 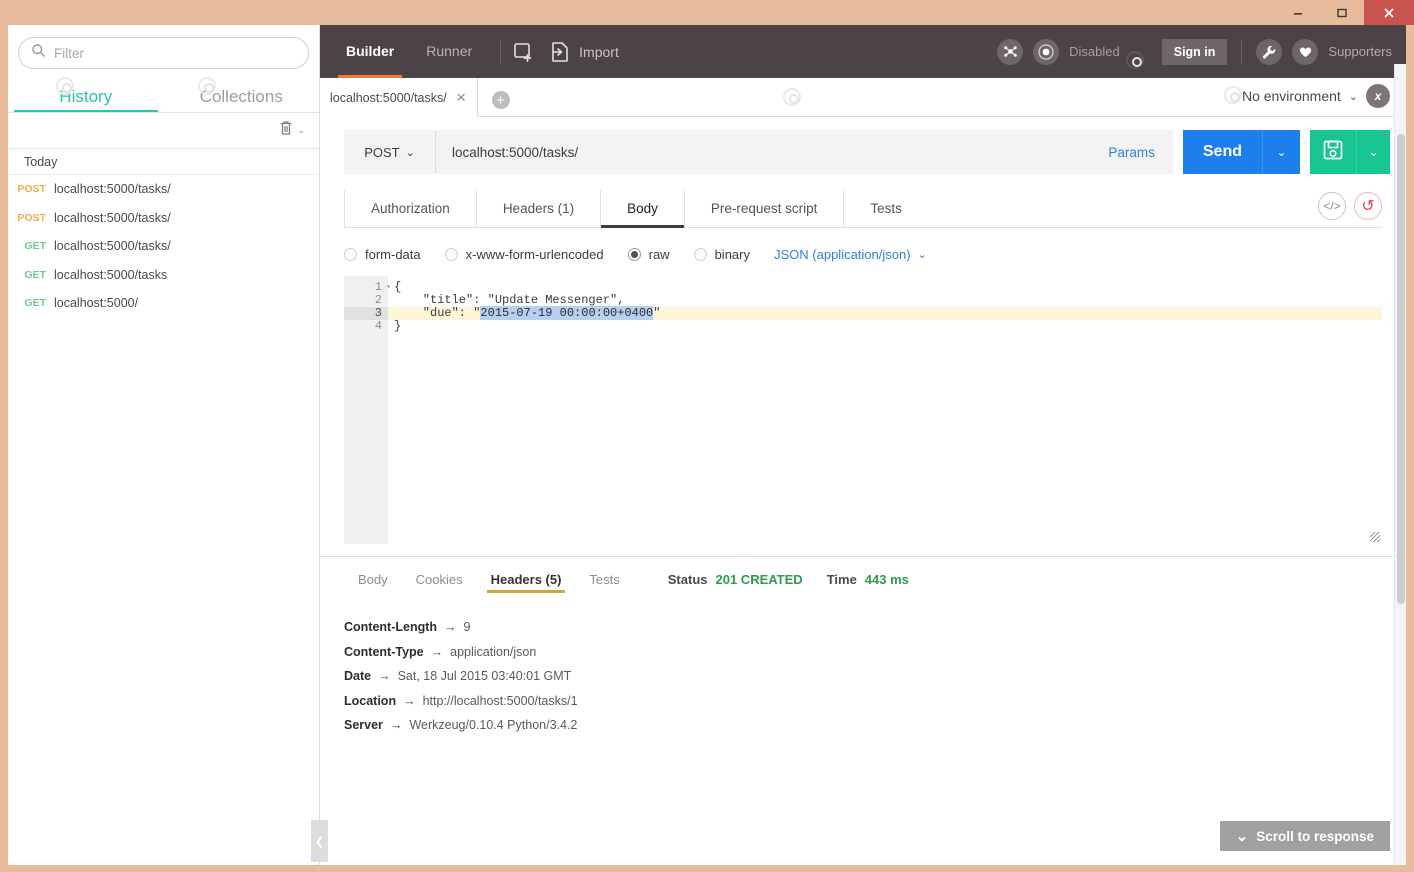 I want to click on import-button: Import, so click(x=584, y=52).